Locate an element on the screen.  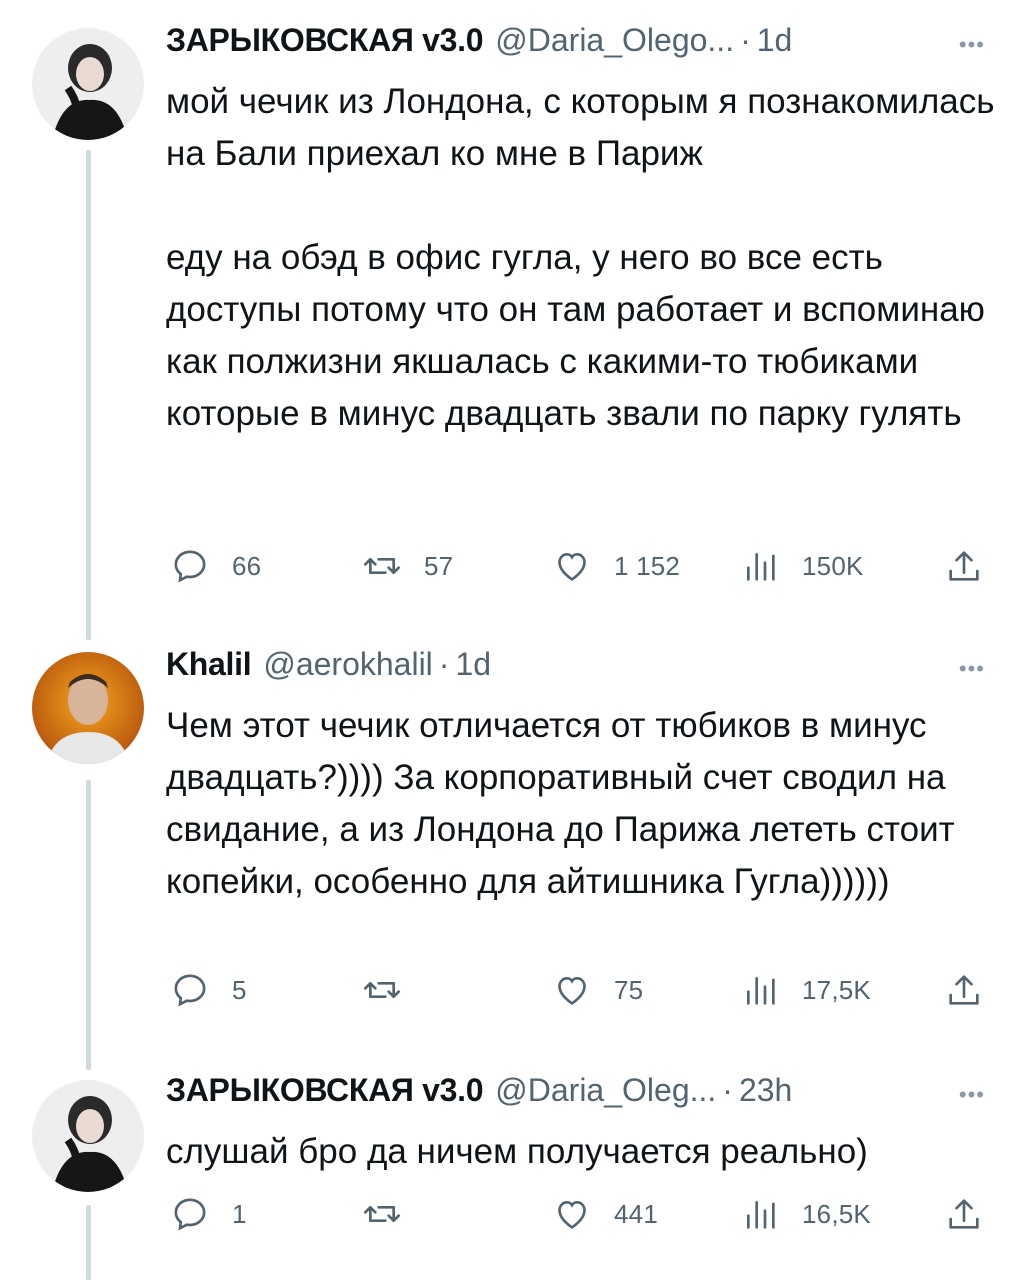
like-count: 75 is located at coordinates (629, 989).